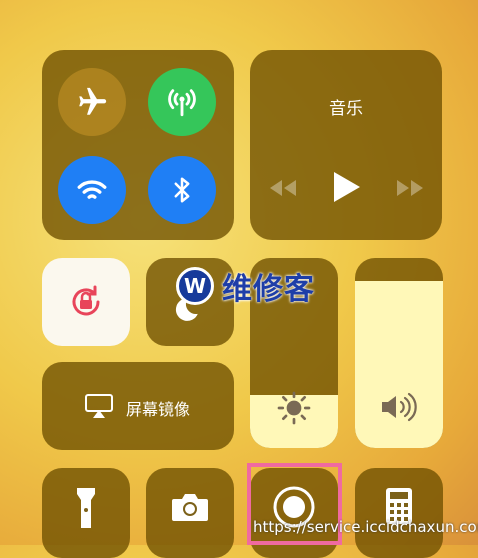  I want to click on rotation-lock-icon, so click(86, 300).